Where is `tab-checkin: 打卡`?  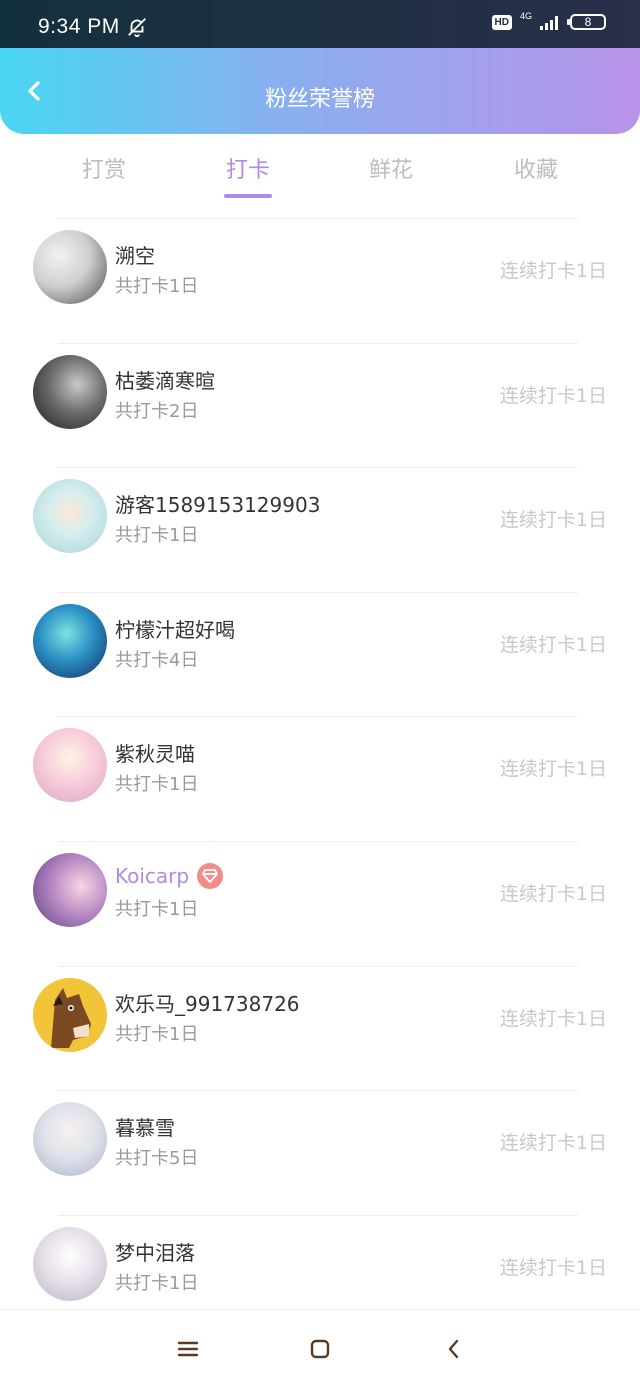
tab-checkin: 打卡 is located at coordinates (248, 168).